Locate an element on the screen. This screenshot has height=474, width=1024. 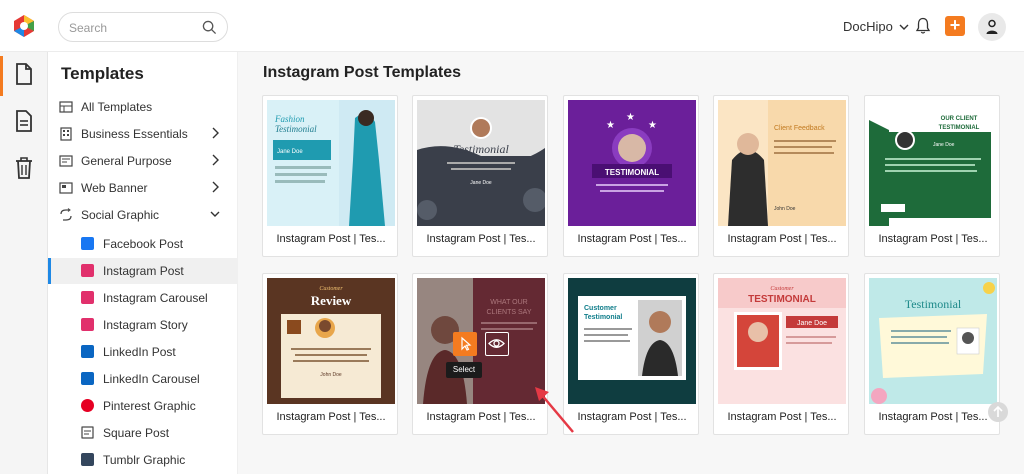
list-icon is located at coordinates (66, 161).